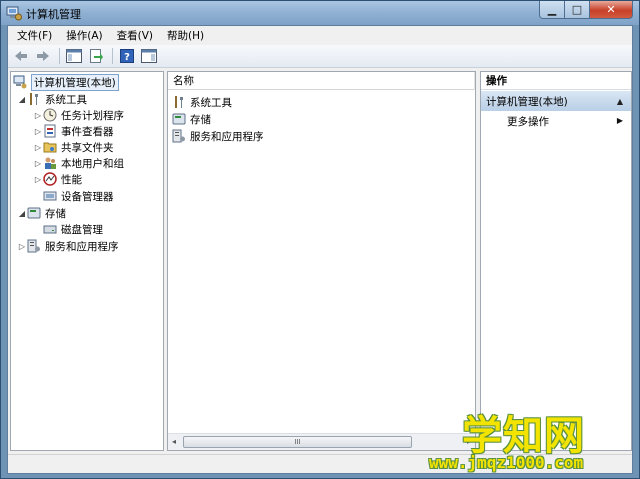  I want to click on scroll-grip-icon: III, so click(297, 442).